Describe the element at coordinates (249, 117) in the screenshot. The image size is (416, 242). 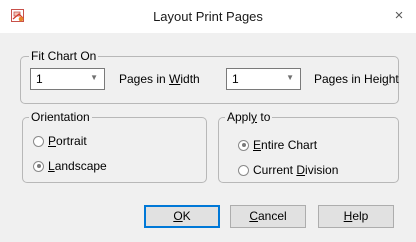
I see `apply-to-legend: Apply to` at that location.